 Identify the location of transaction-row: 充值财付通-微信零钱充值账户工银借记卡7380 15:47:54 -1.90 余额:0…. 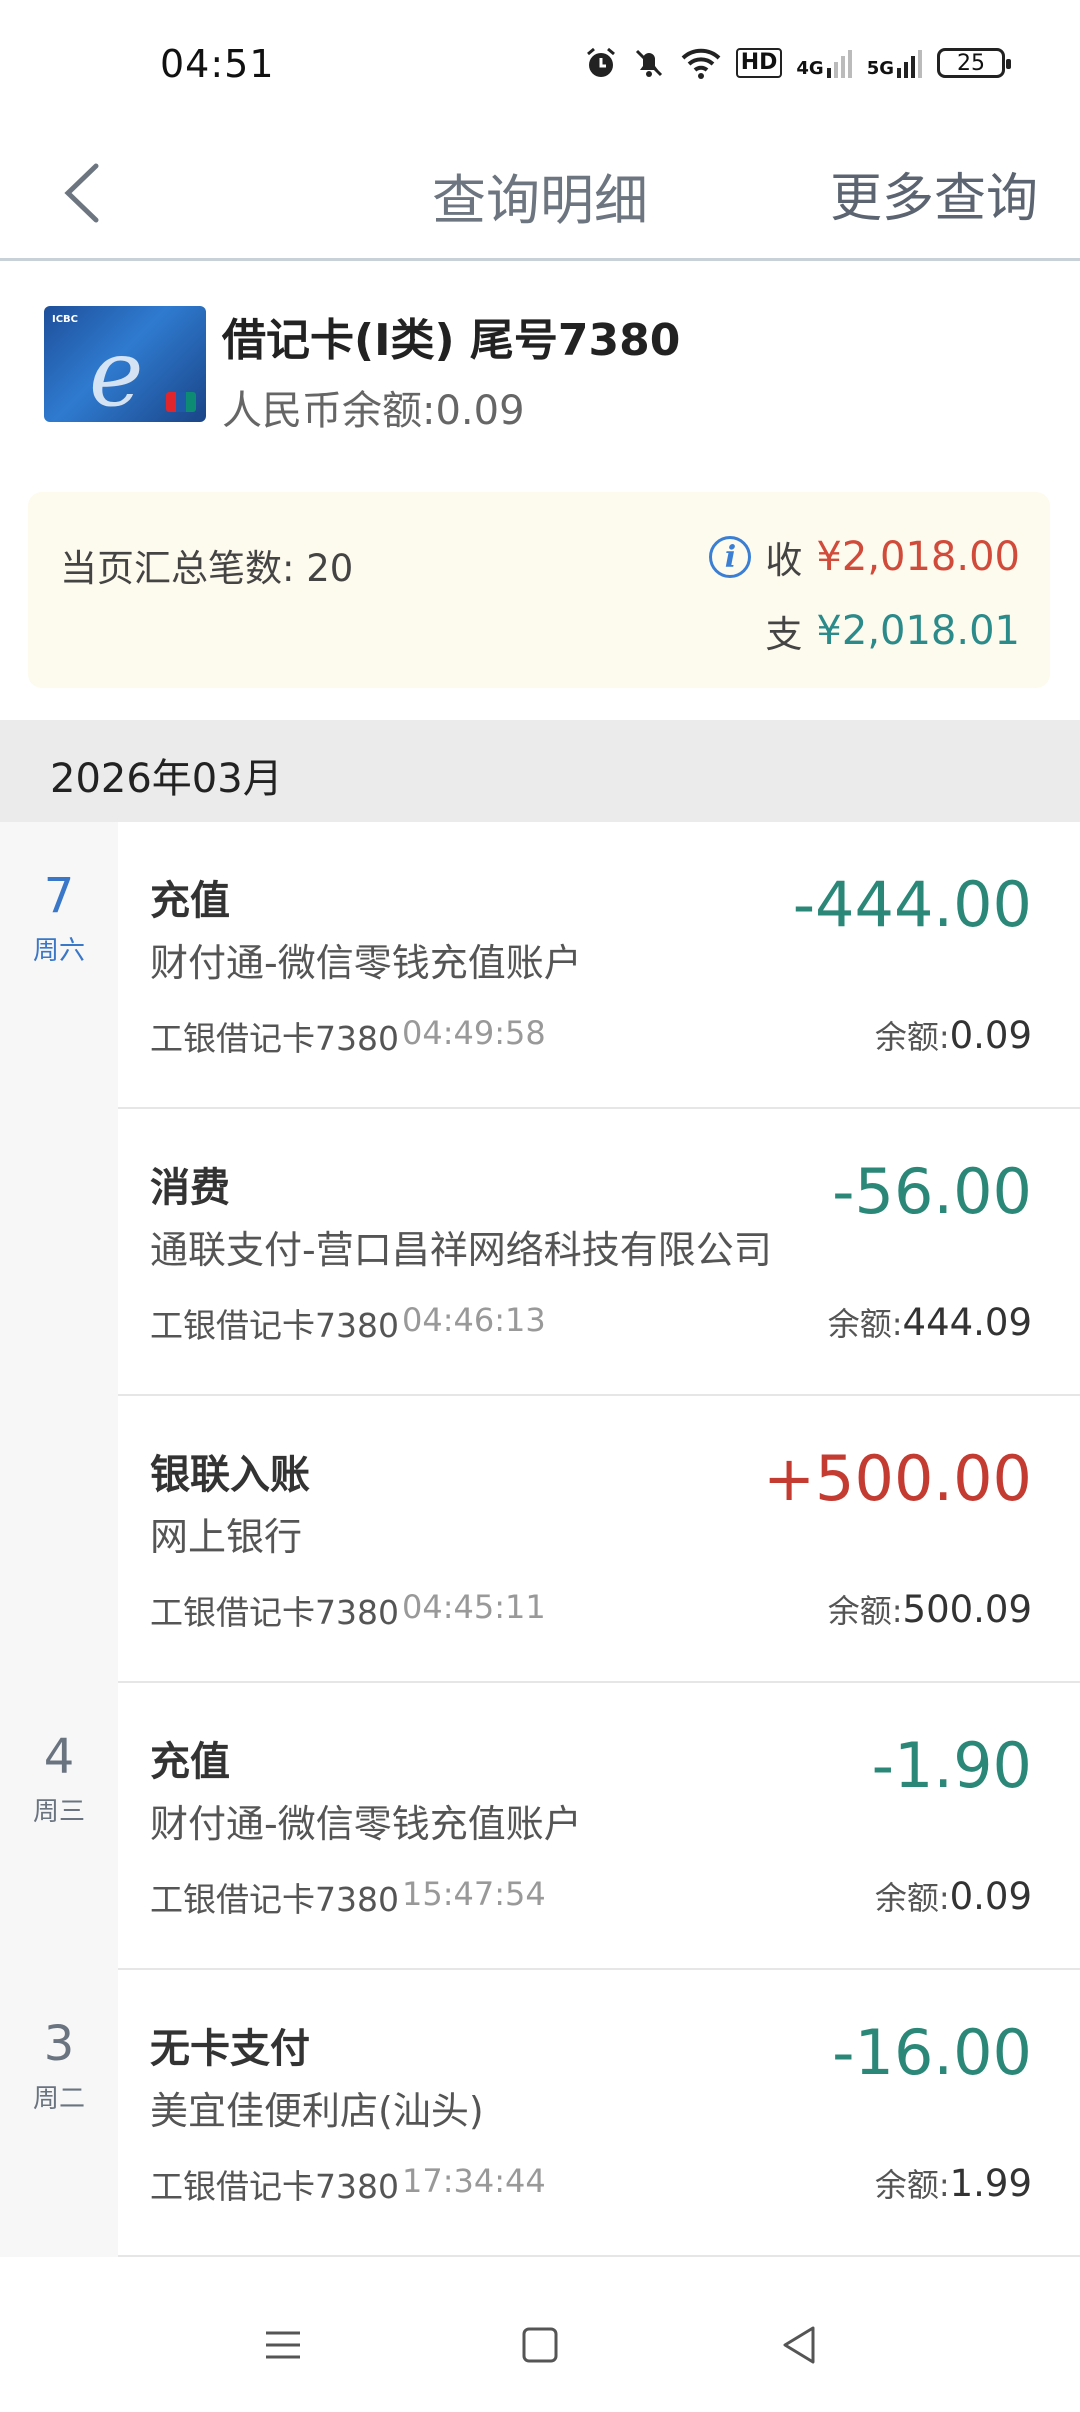
(599, 1826).